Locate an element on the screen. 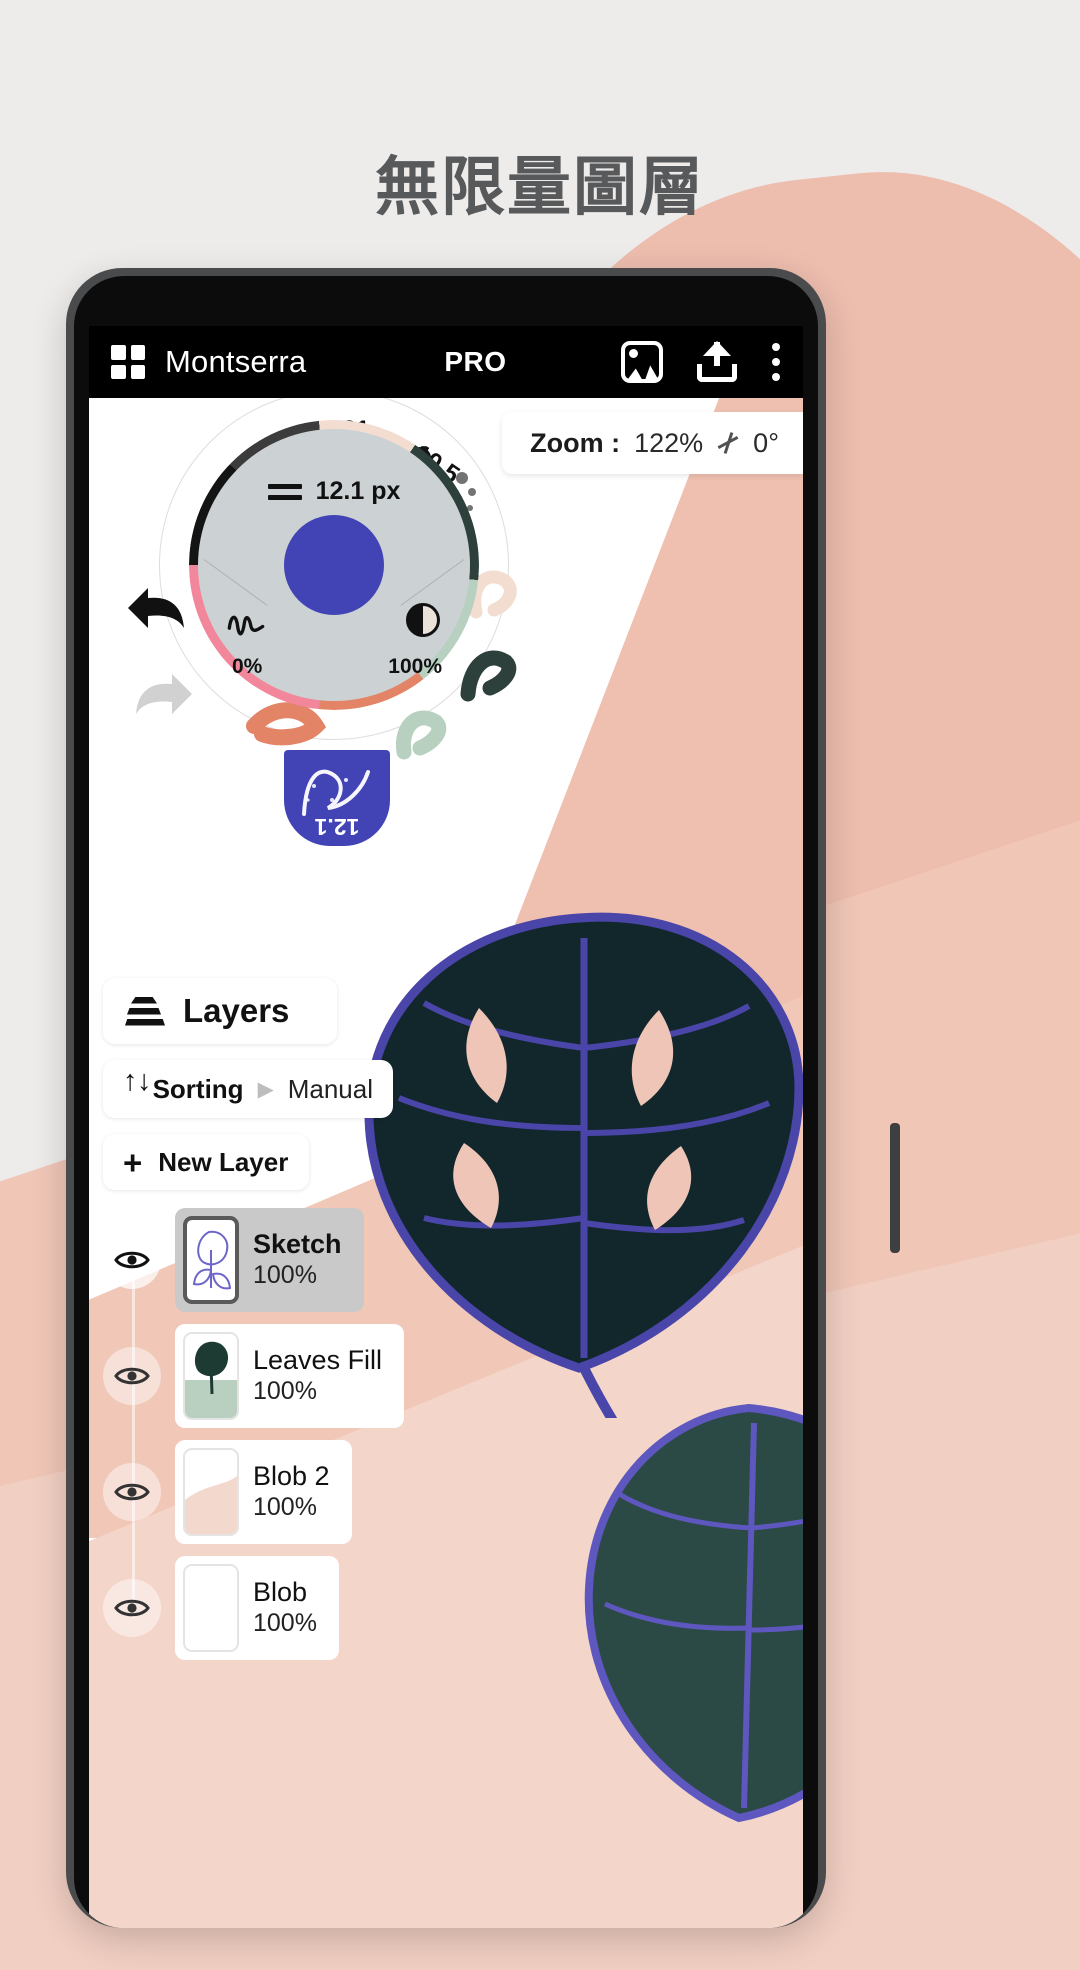 The image size is (1080, 1970). app-toolbar: Montserra PRO is located at coordinates (446, 362).